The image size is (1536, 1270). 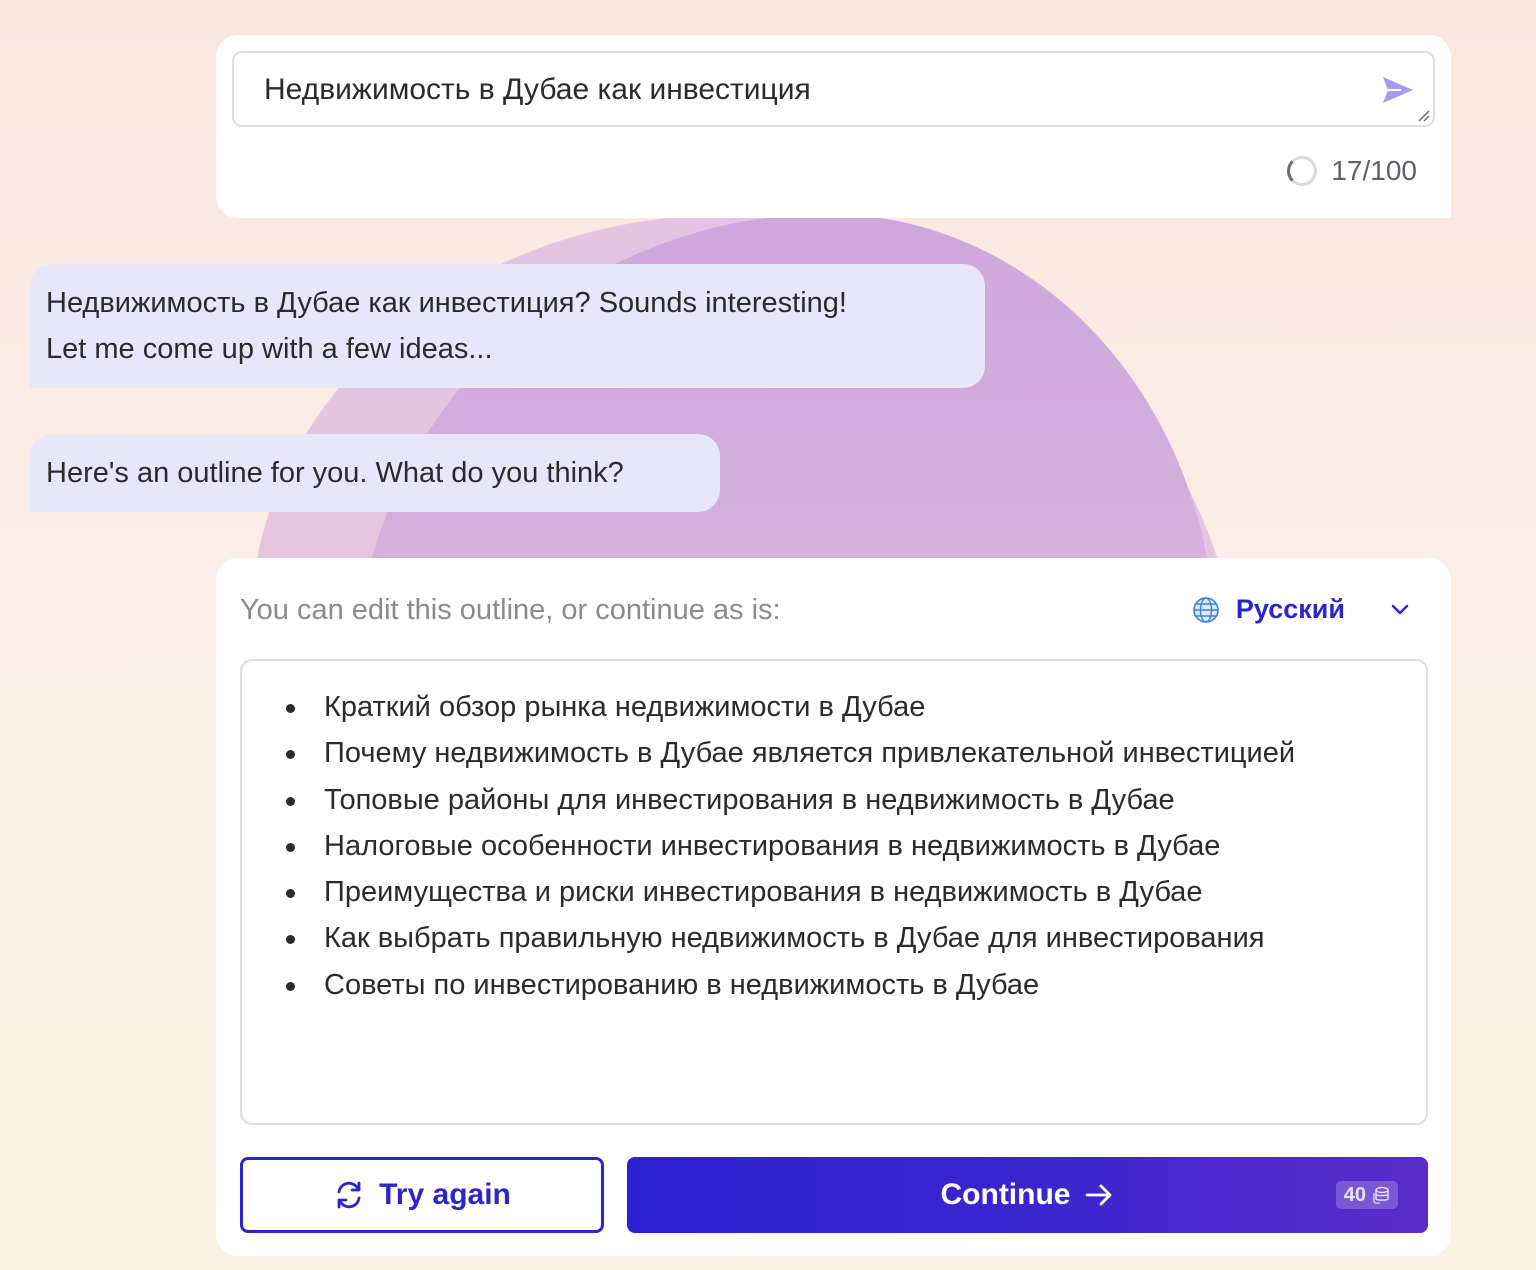 I want to click on arrow-right-icon, so click(x=1099, y=1195).